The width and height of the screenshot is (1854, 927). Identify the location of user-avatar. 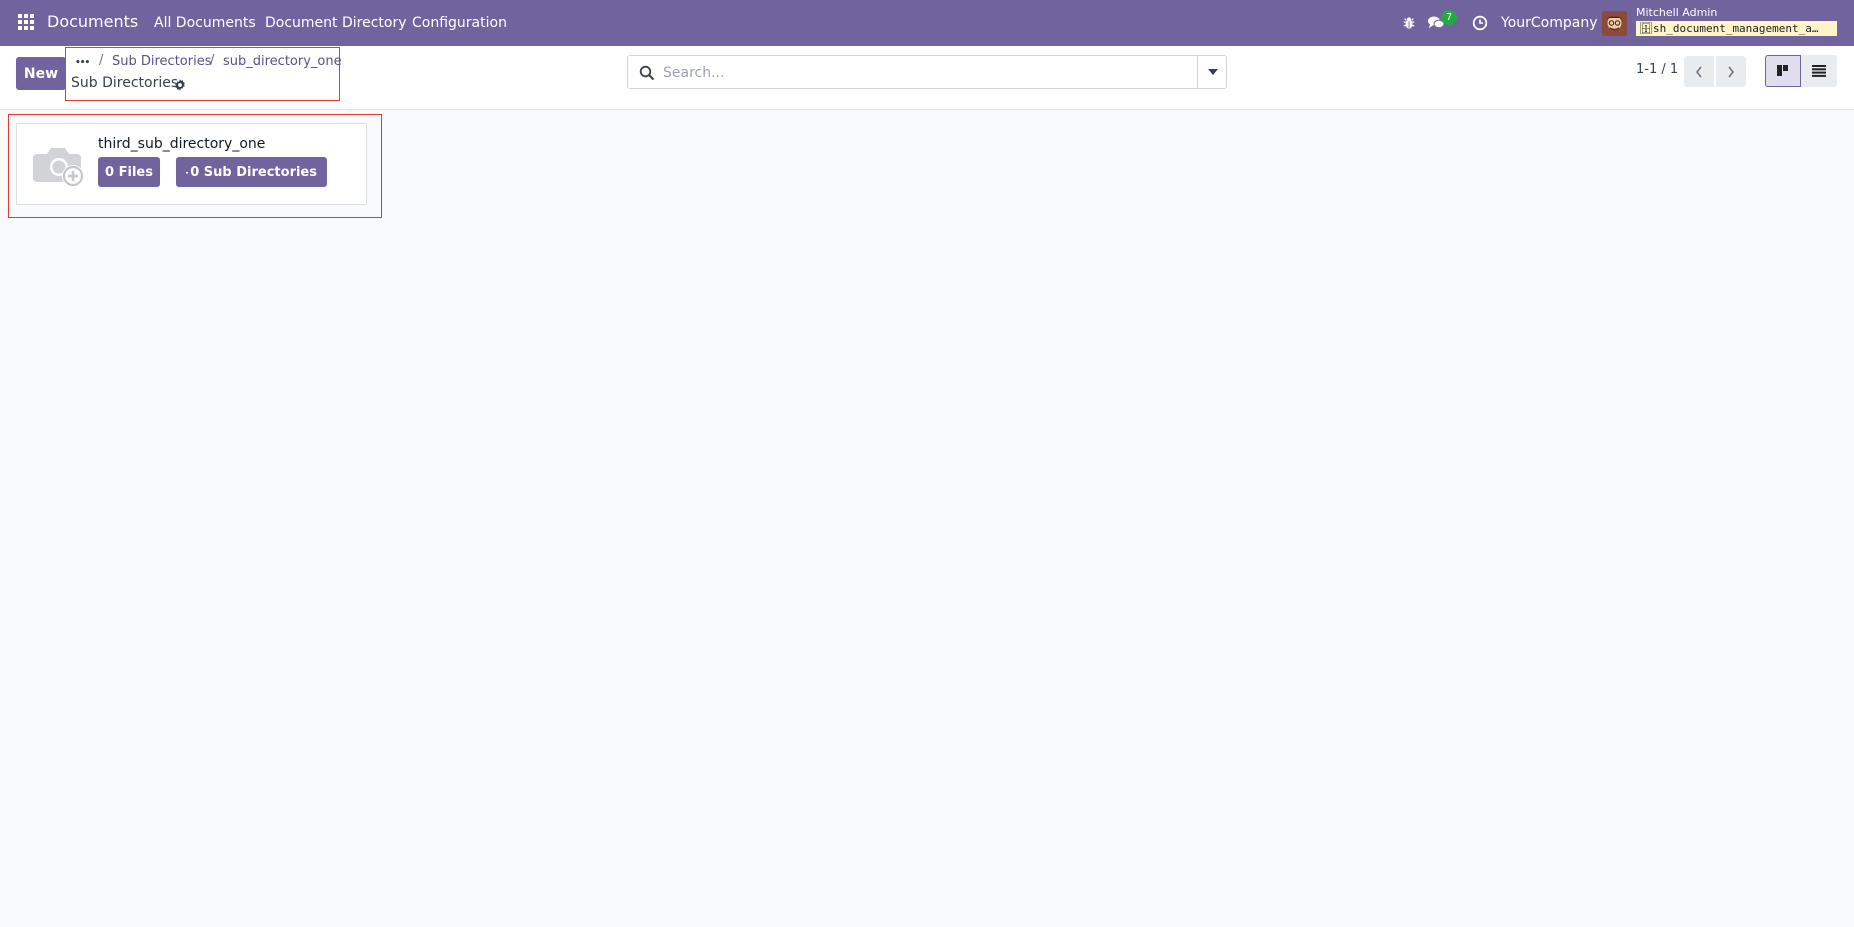
(1614, 23).